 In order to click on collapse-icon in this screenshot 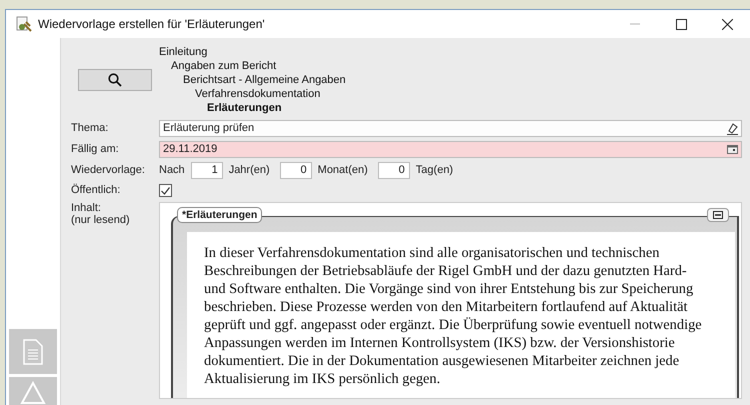, I will do `click(718, 215)`.